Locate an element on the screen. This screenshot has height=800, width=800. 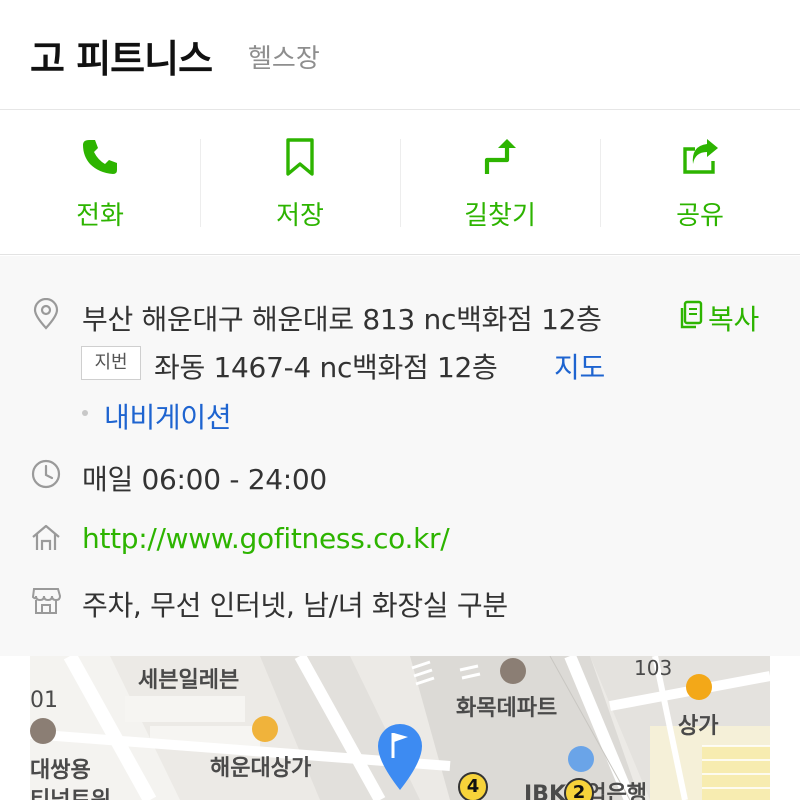
share-icon is located at coordinates (700, 156).